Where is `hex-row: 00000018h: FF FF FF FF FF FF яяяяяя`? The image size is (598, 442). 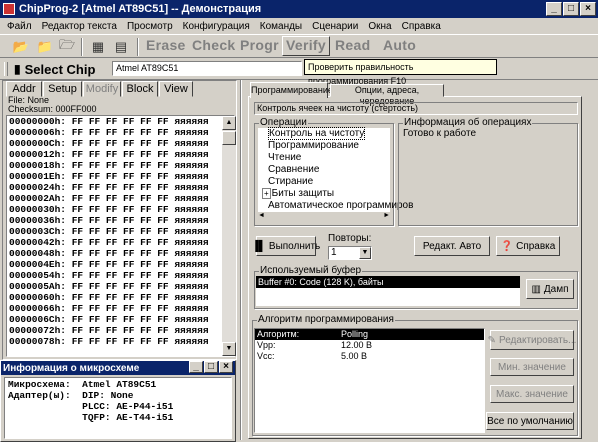
hex-row: 00000018h: FF FF FF FF FF FF яяяяяя is located at coordinates (109, 165).